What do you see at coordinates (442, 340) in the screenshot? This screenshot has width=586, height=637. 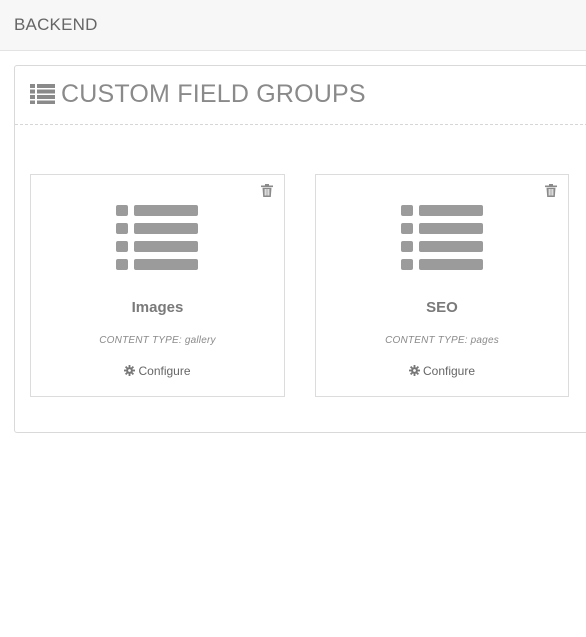 I see `content-type-label: CONTENT TYPE: pages` at bounding box center [442, 340].